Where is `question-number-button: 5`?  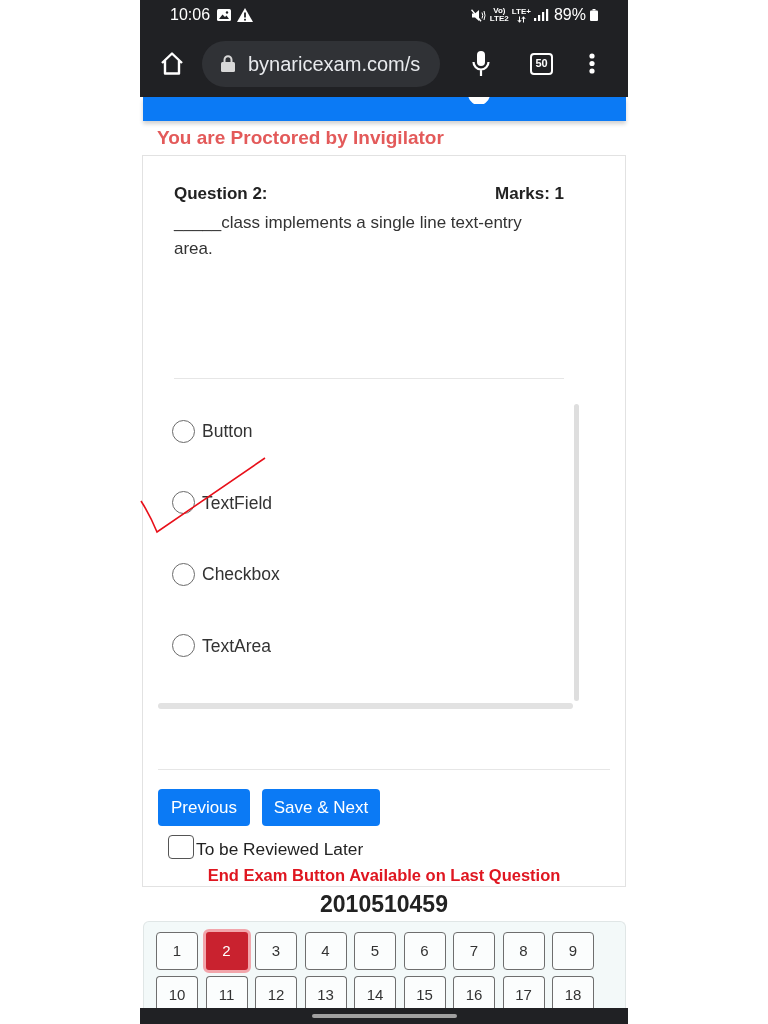
question-number-button: 5 is located at coordinates (375, 951).